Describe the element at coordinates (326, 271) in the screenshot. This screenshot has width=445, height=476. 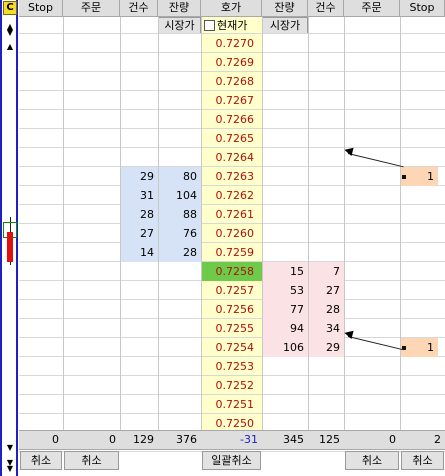
I see `ask-count-cell: 7` at that location.